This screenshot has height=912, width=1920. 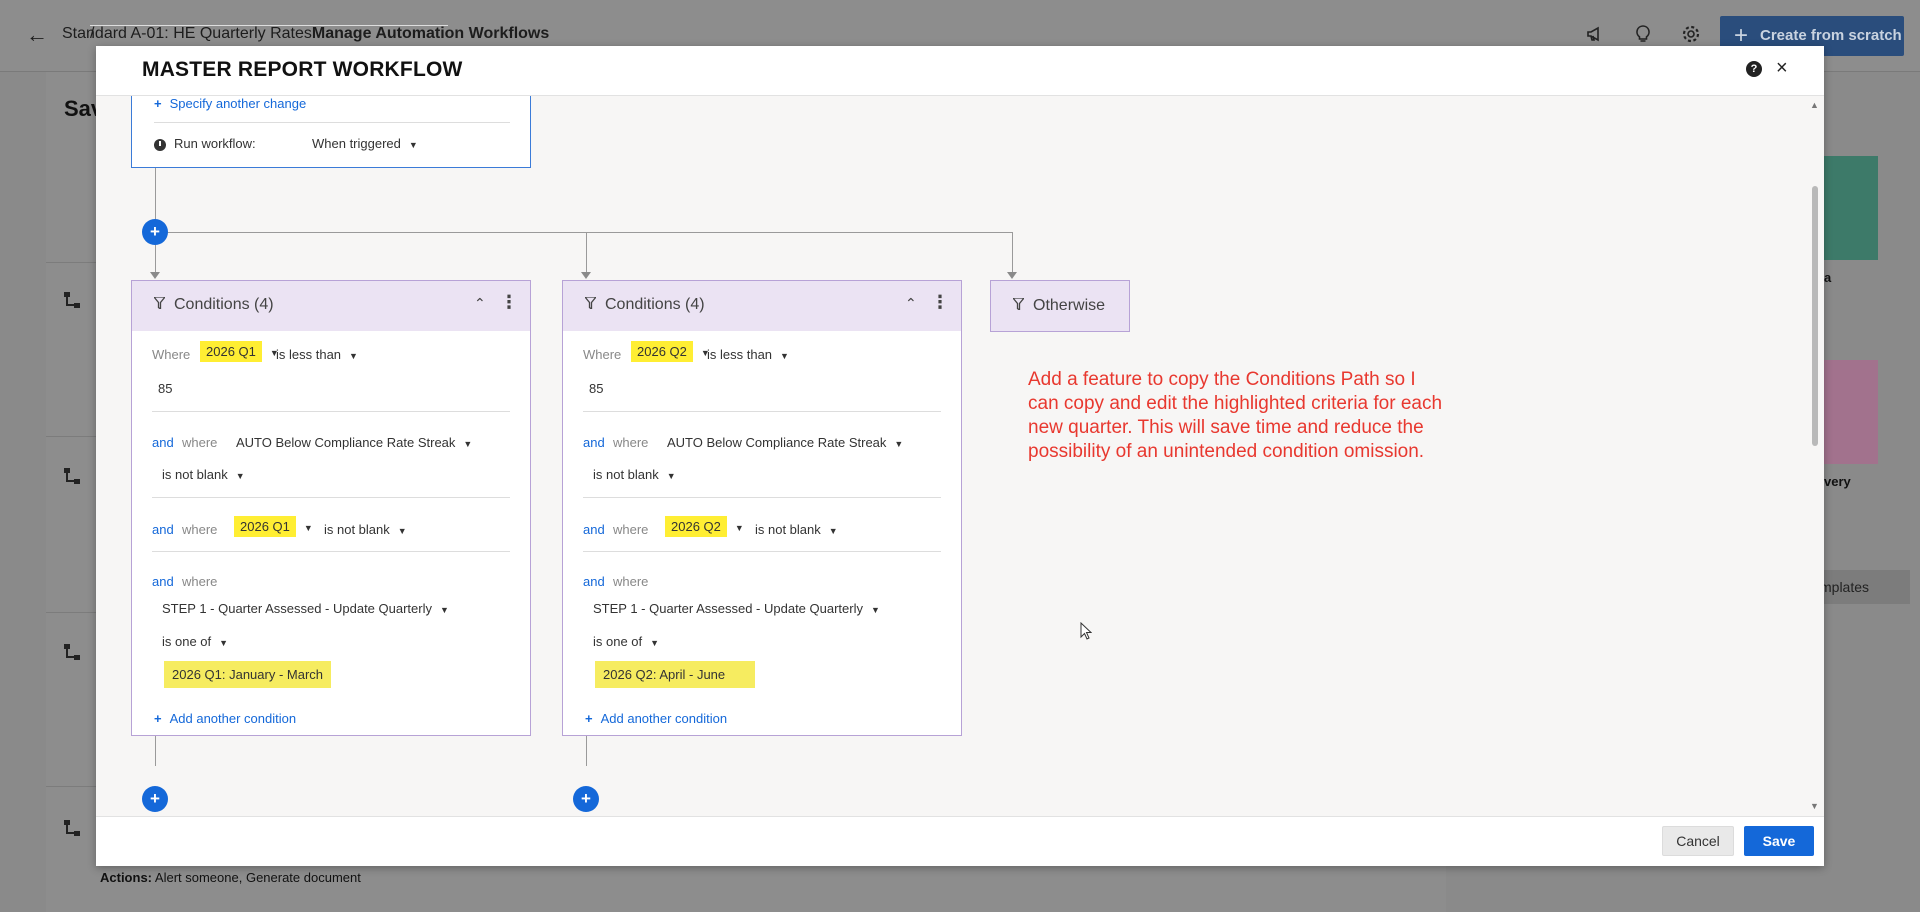 What do you see at coordinates (37, 35) in the screenshot?
I see `arrow-left-icon: ←` at bounding box center [37, 35].